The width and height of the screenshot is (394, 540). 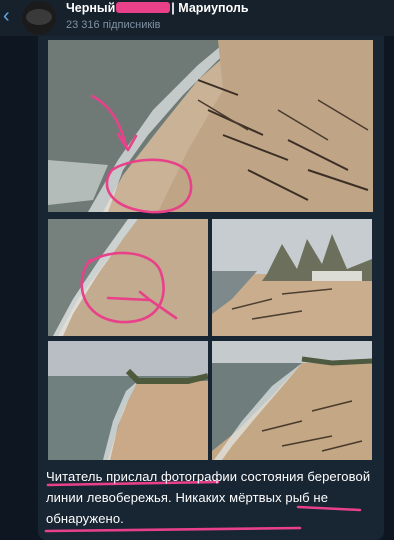 What do you see at coordinates (11, 16) in the screenshot?
I see `back-arrow-icon: ‹` at bounding box center [11, 16].